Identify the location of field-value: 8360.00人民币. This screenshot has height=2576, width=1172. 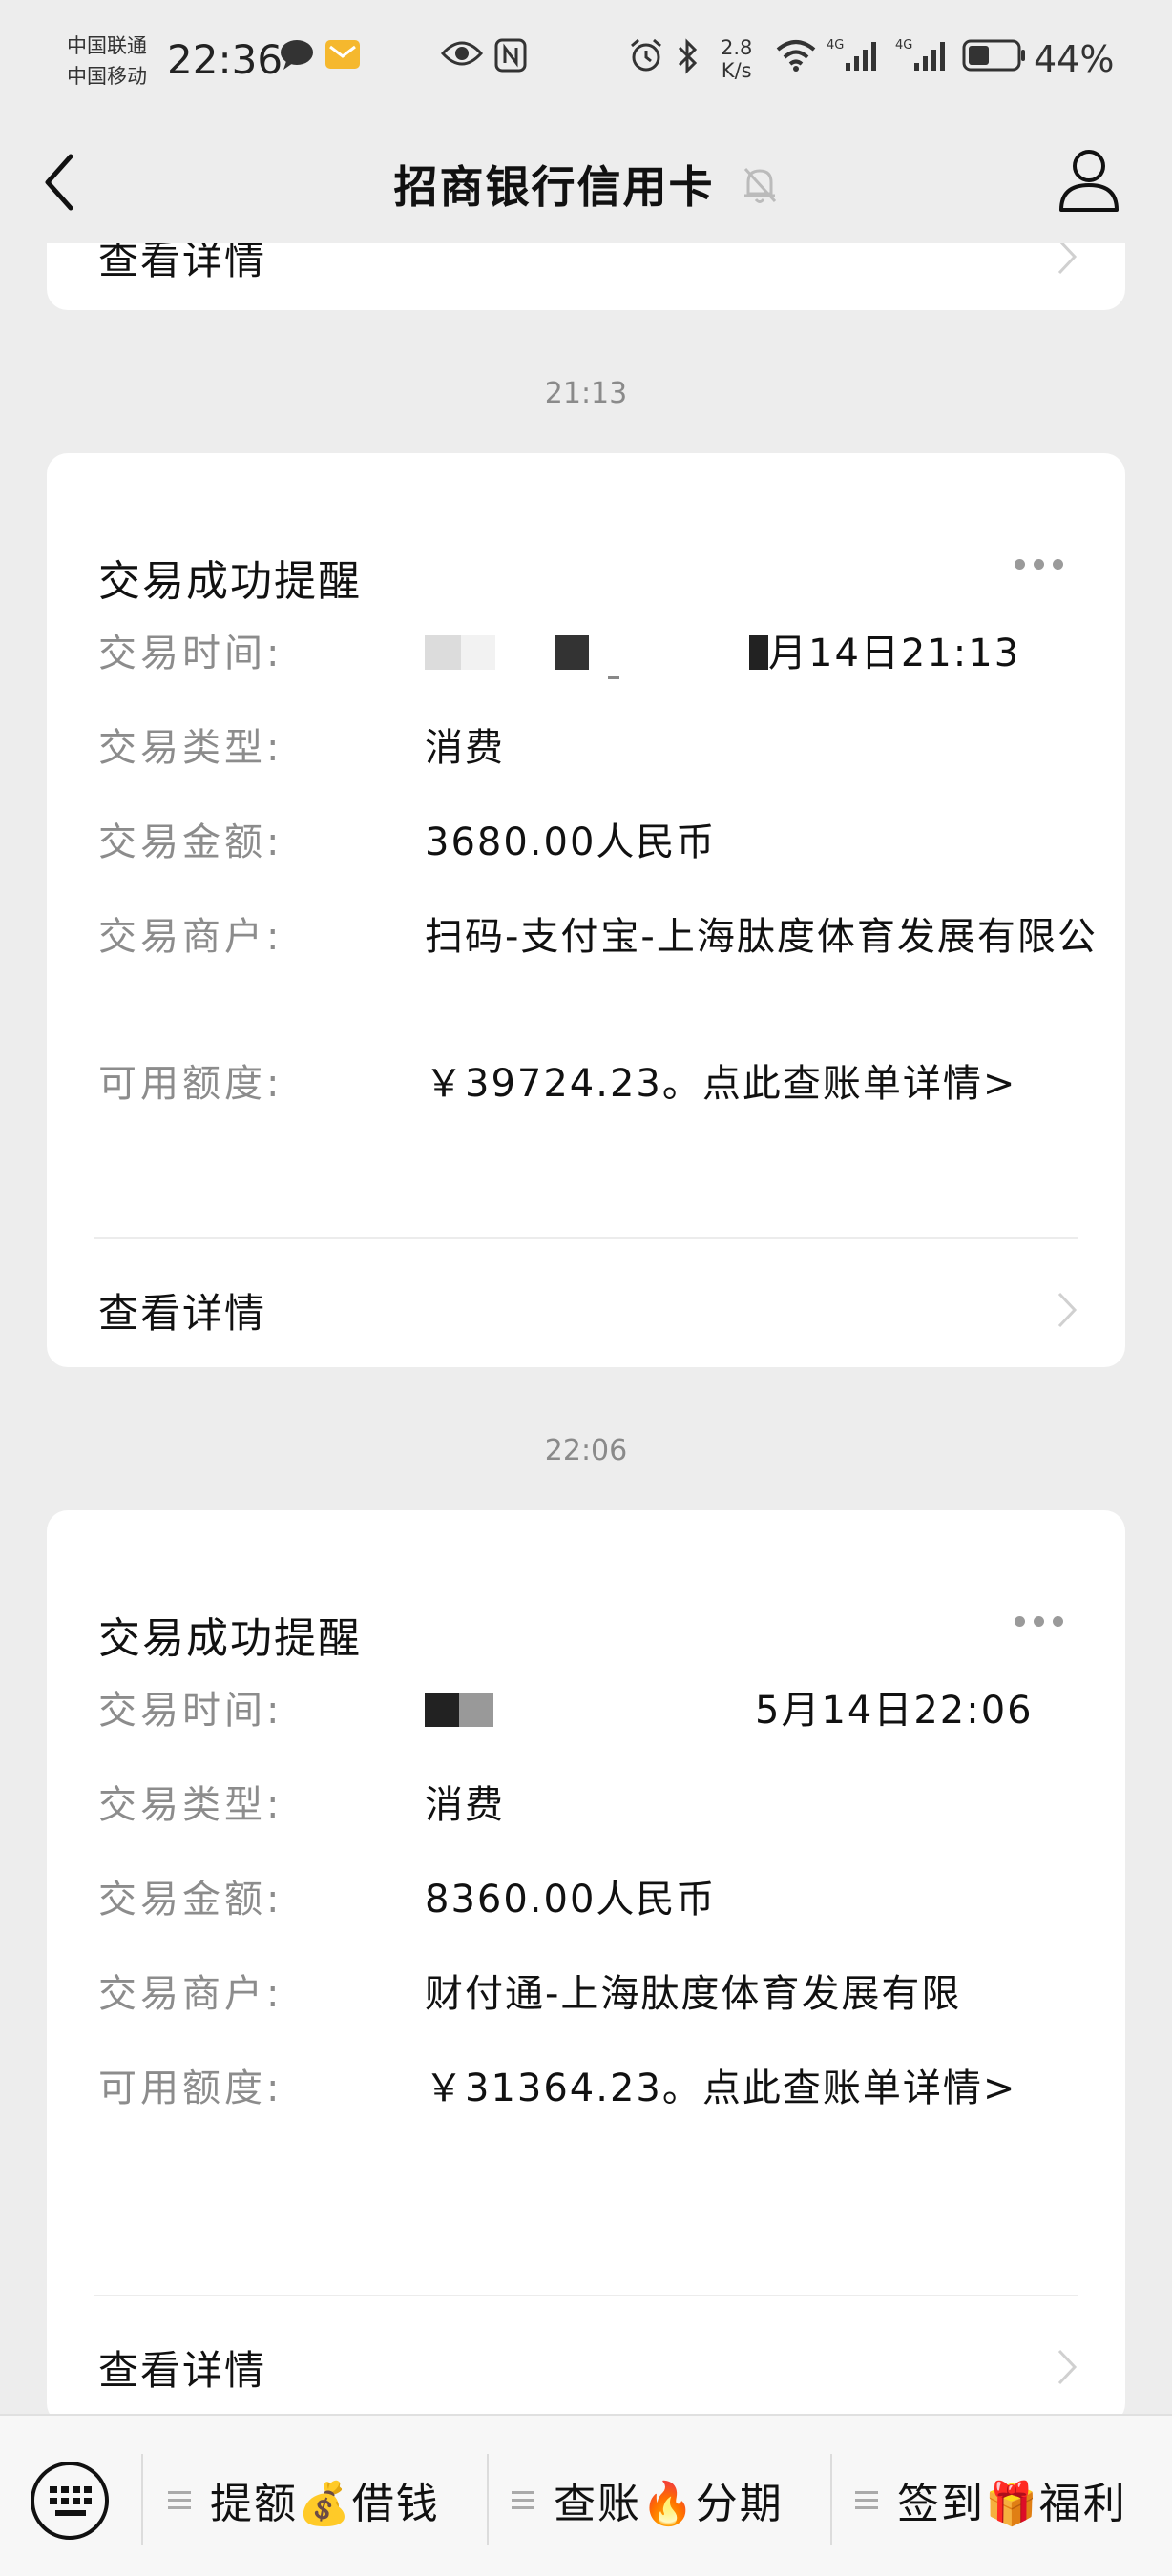
(571, 1900).